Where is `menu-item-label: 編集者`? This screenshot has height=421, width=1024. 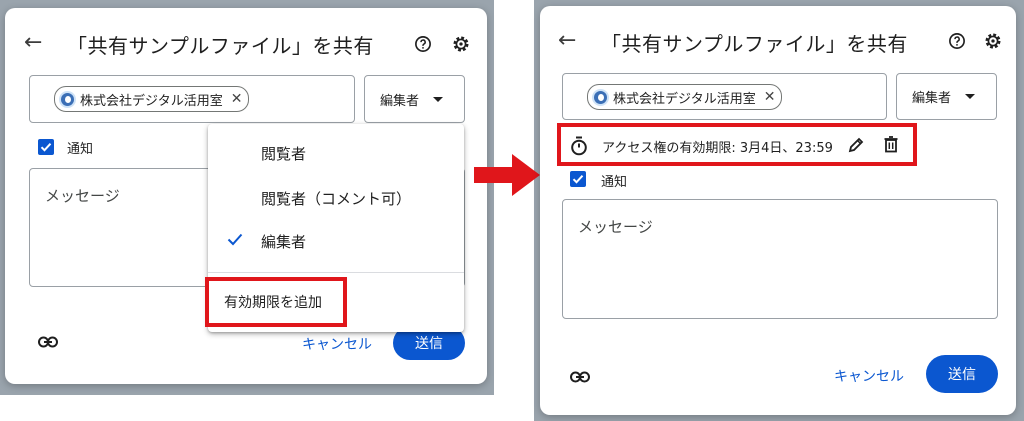 menu-item-label: 編集者 is located at coordinates (284, 241).